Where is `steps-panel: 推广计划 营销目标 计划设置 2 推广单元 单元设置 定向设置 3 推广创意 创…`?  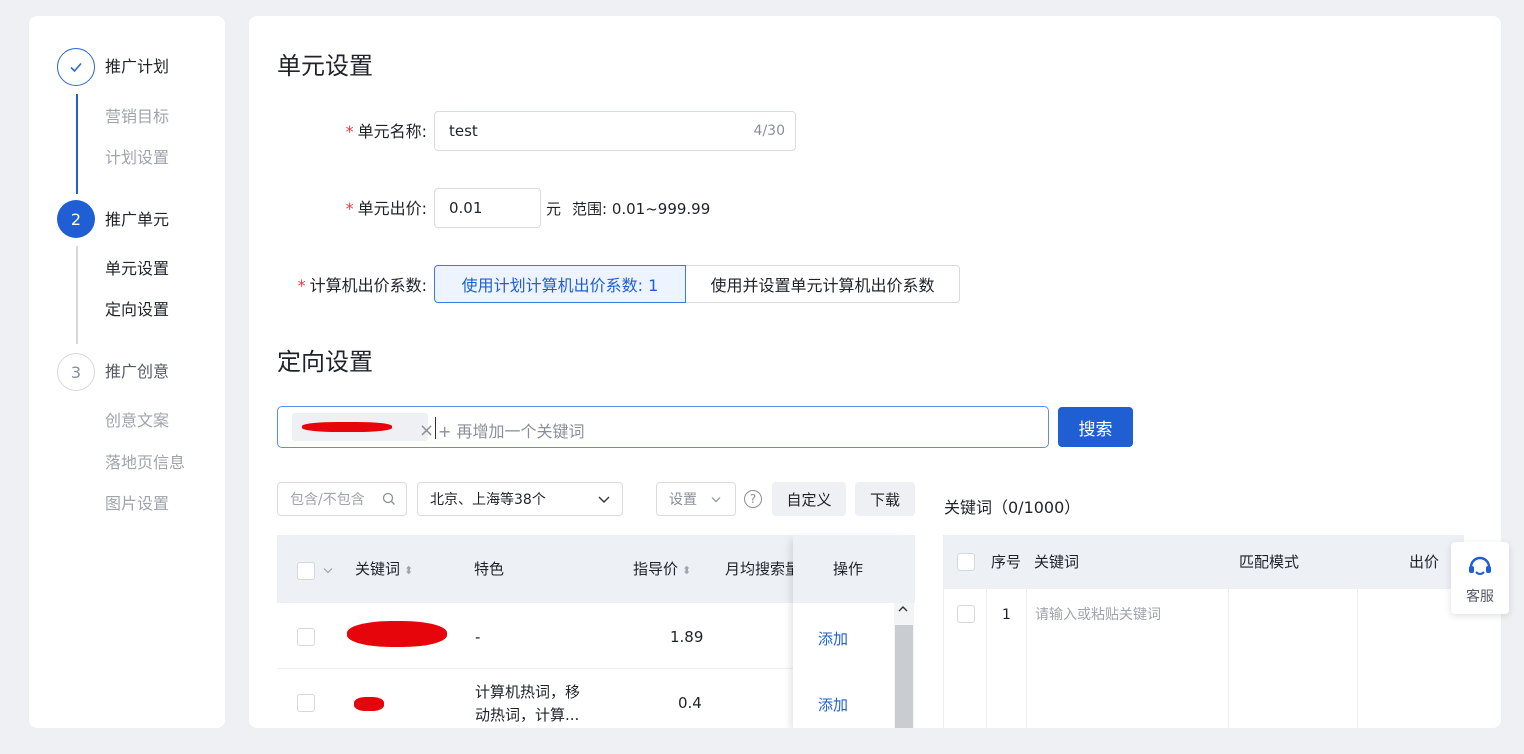 steps-panel: 推广计划 营销目标 计划设置 2 推广单元 单元设置 定向设置 3 推广创意 创… is located at coordinates (127, 372).